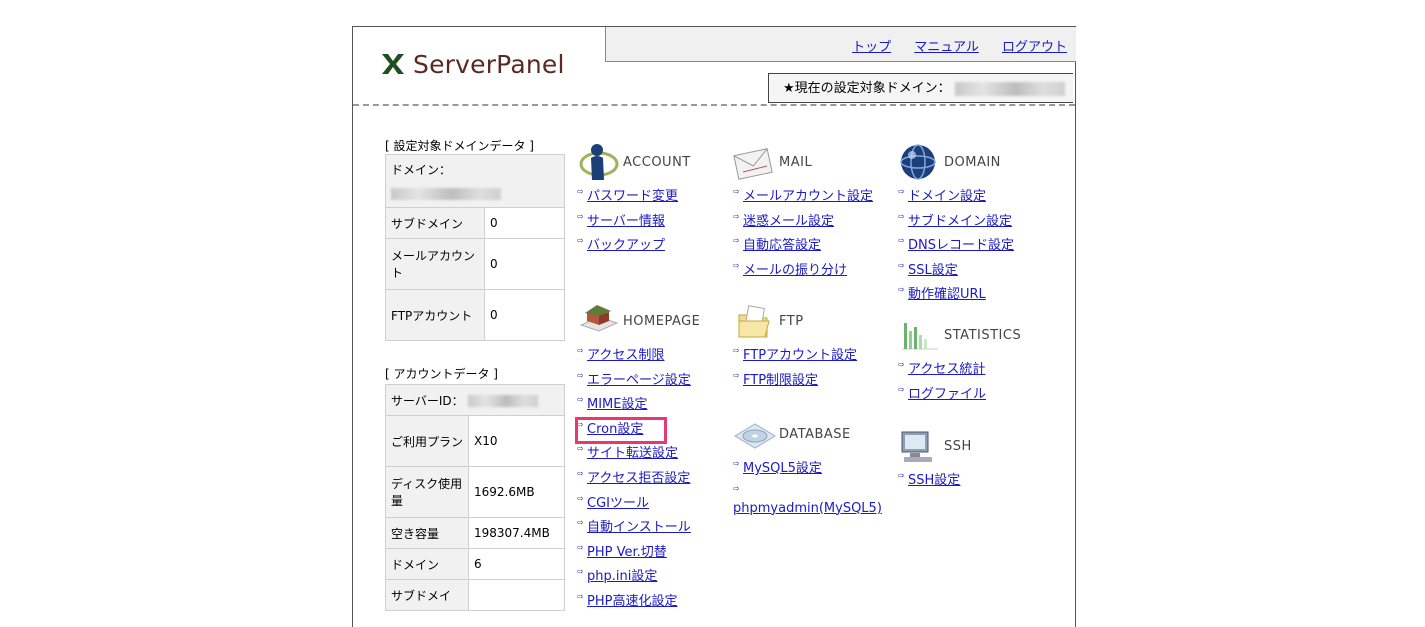 This screenshot has height=627, width=1425. I want to click on domain-globe-icon, so click(918, 162).